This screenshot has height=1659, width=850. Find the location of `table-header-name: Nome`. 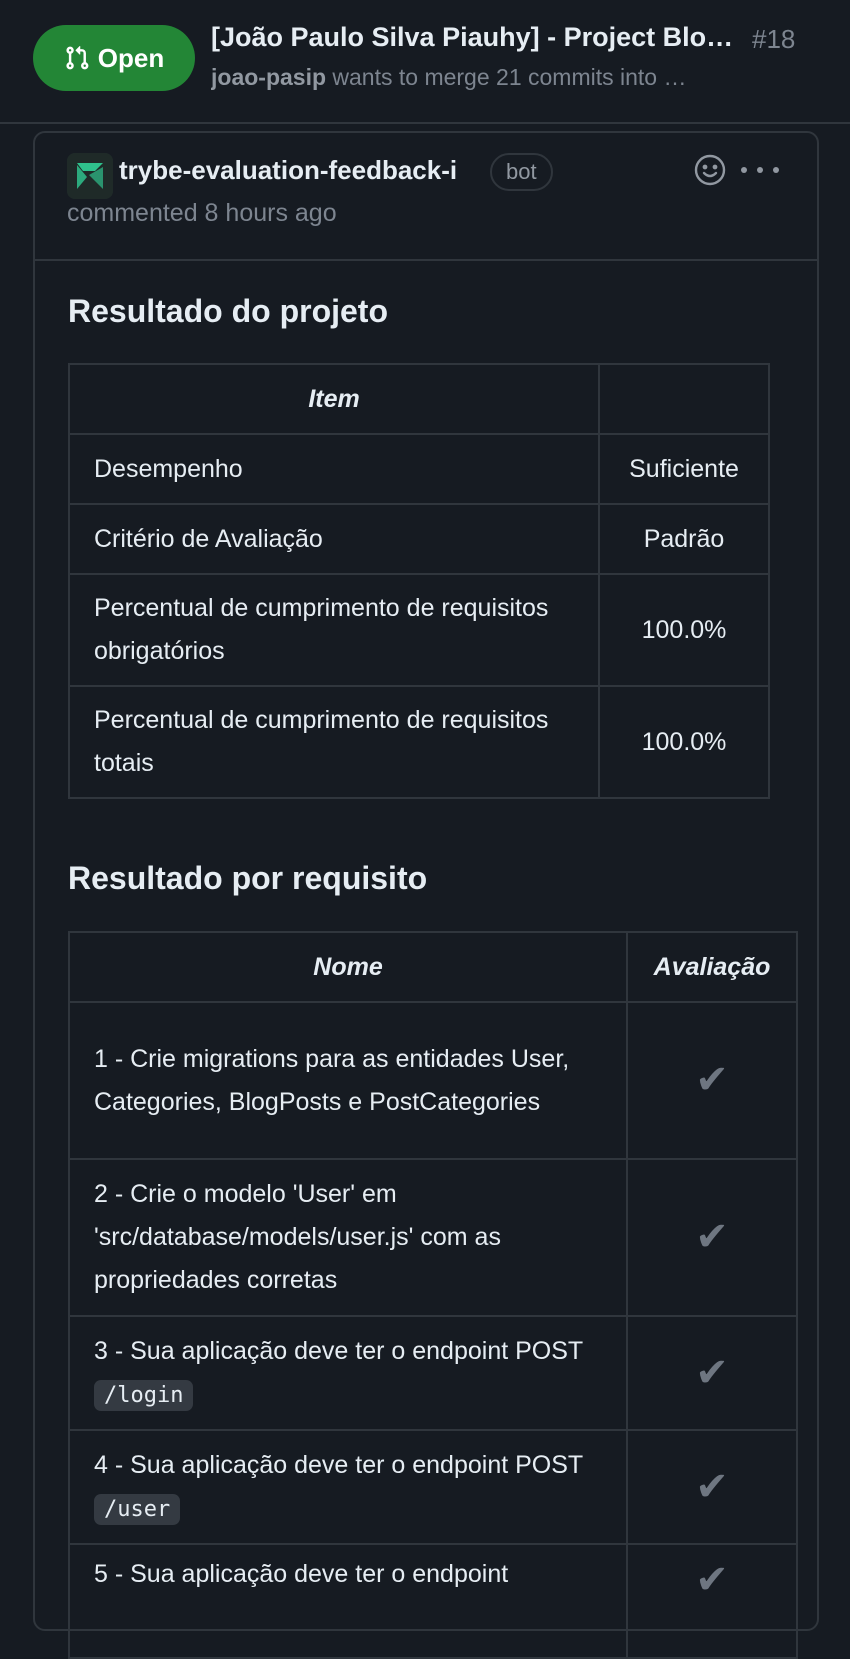

table-header-name: Nome is located at coordinates (348, 967).